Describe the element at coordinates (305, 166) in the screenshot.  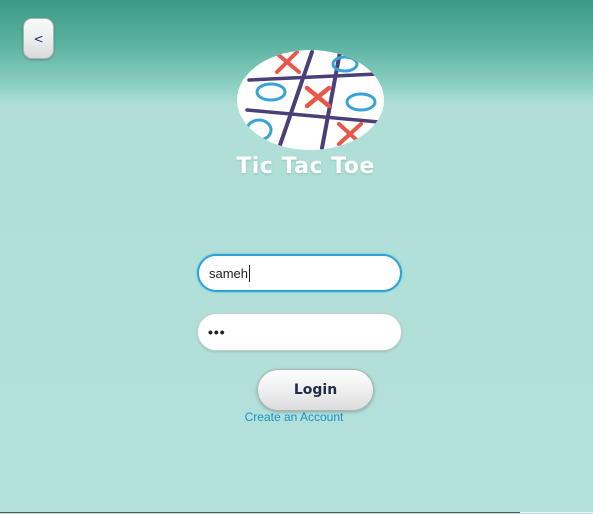
I see `app-title: Tic Tac Toe` at that location.